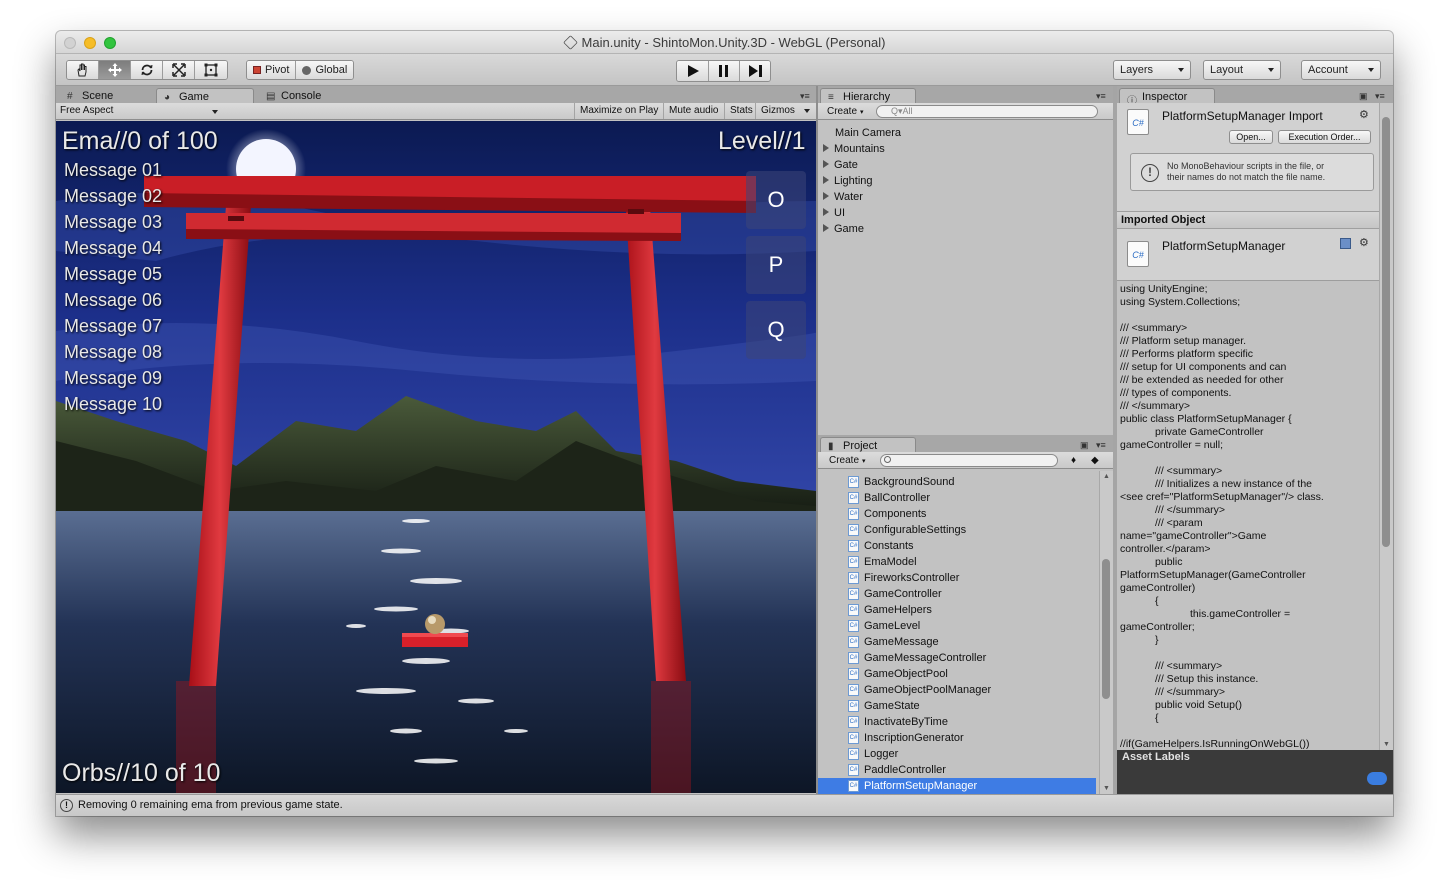 This screenshot has height=896, width=1449. I want to click on stats-toggle: Stats, so click(741, 111).